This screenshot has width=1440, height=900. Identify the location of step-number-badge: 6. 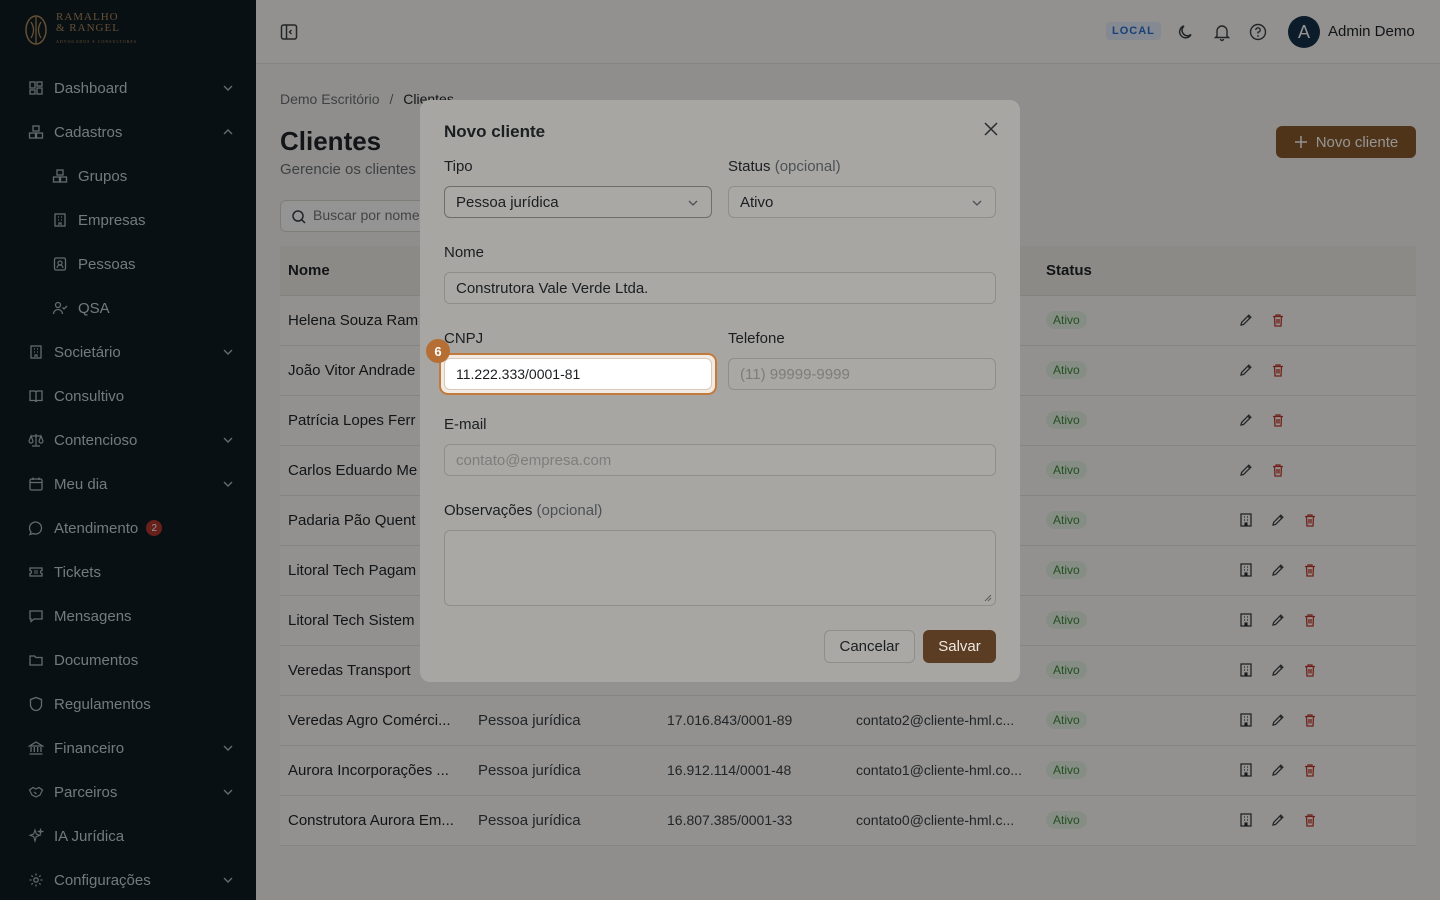
(438, 351).